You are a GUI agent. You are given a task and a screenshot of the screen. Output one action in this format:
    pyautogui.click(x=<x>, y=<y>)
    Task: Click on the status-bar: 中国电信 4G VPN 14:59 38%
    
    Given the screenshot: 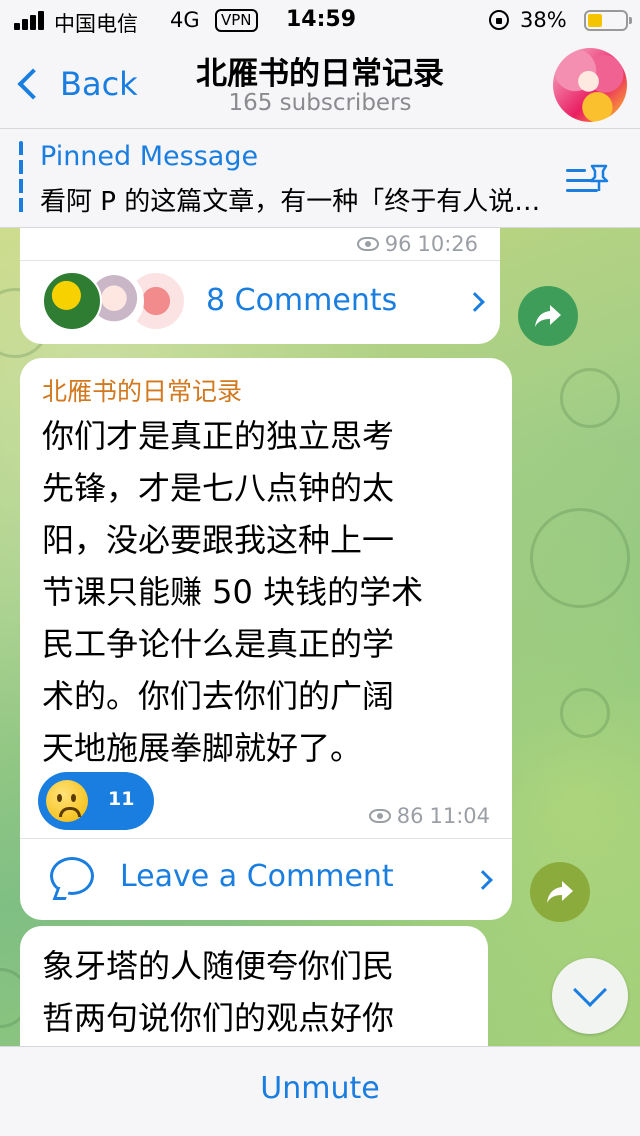 What is the action you would take?
    pyautogui.click(x=320, y=20)
    